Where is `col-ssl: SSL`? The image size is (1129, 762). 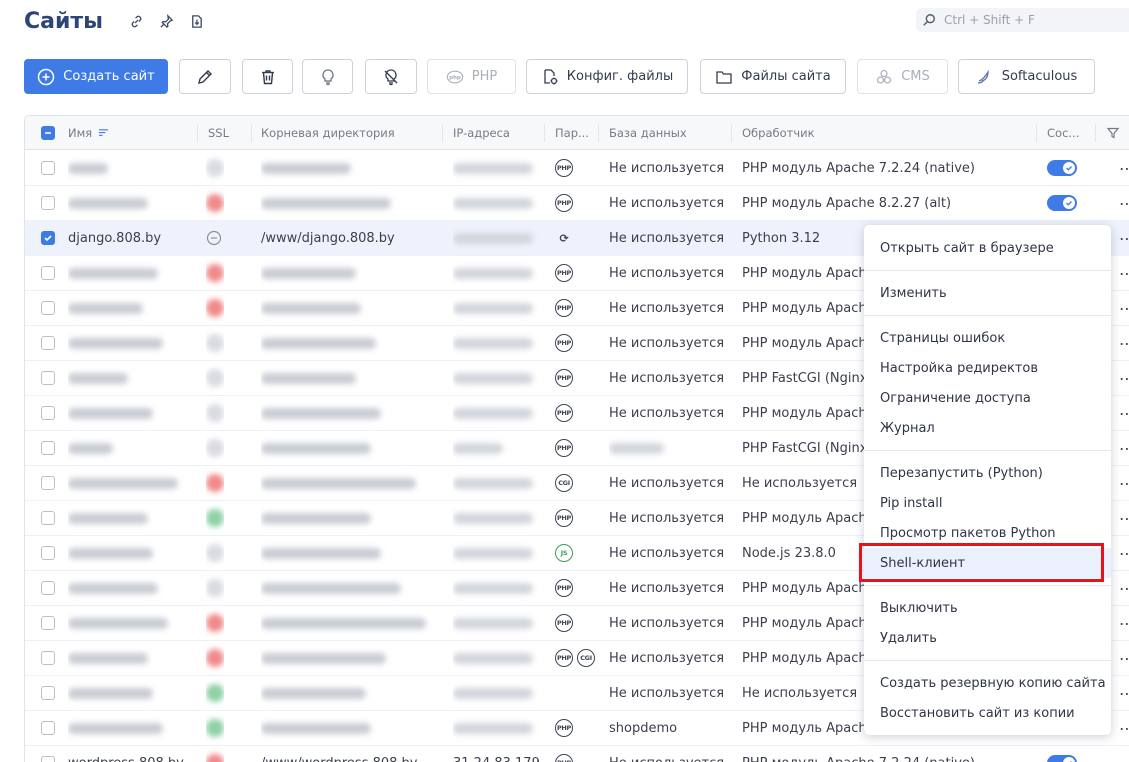 col-ssl: SSL is located at coordinates (218, 133).